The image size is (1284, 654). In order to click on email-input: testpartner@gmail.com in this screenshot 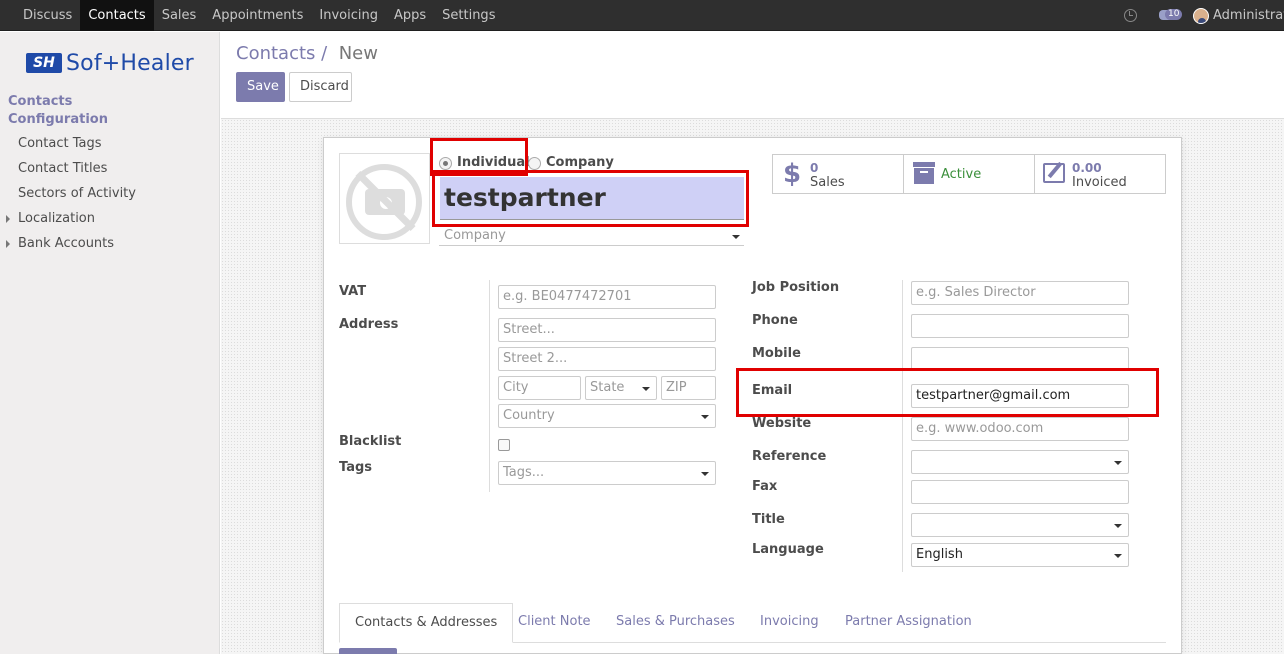, I will do `click(1020, 396)`.